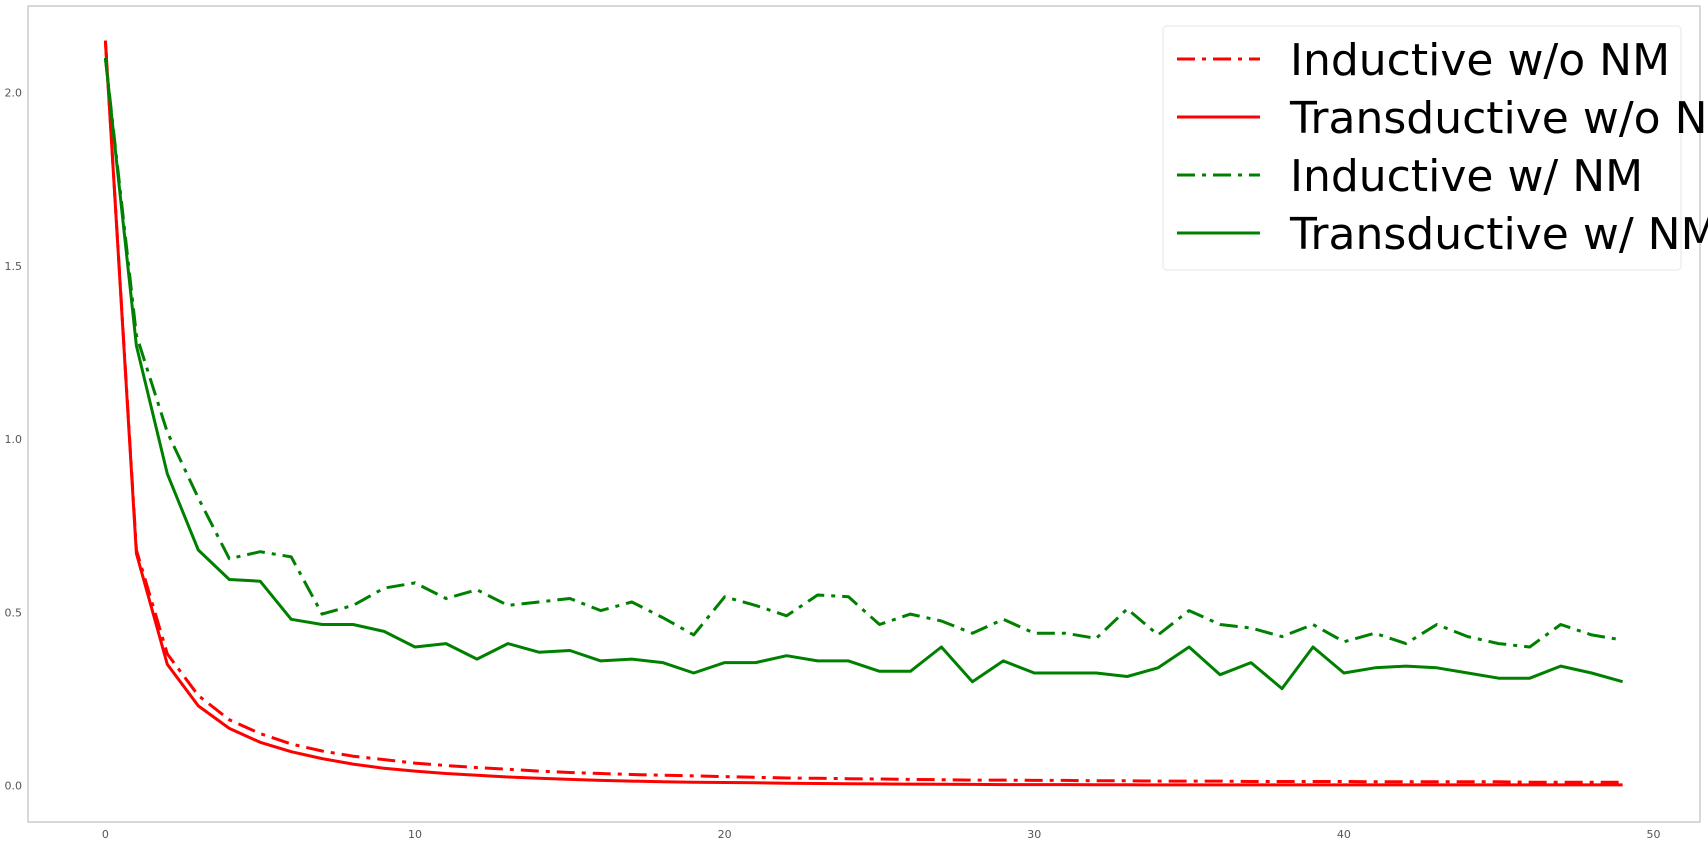 The height and width of the screenshot is (845, 1708). What do you see at coordinates (14, 786) in the screenshot?
I see `y-tick-label: 0.0` at bounding box center [14, 786].